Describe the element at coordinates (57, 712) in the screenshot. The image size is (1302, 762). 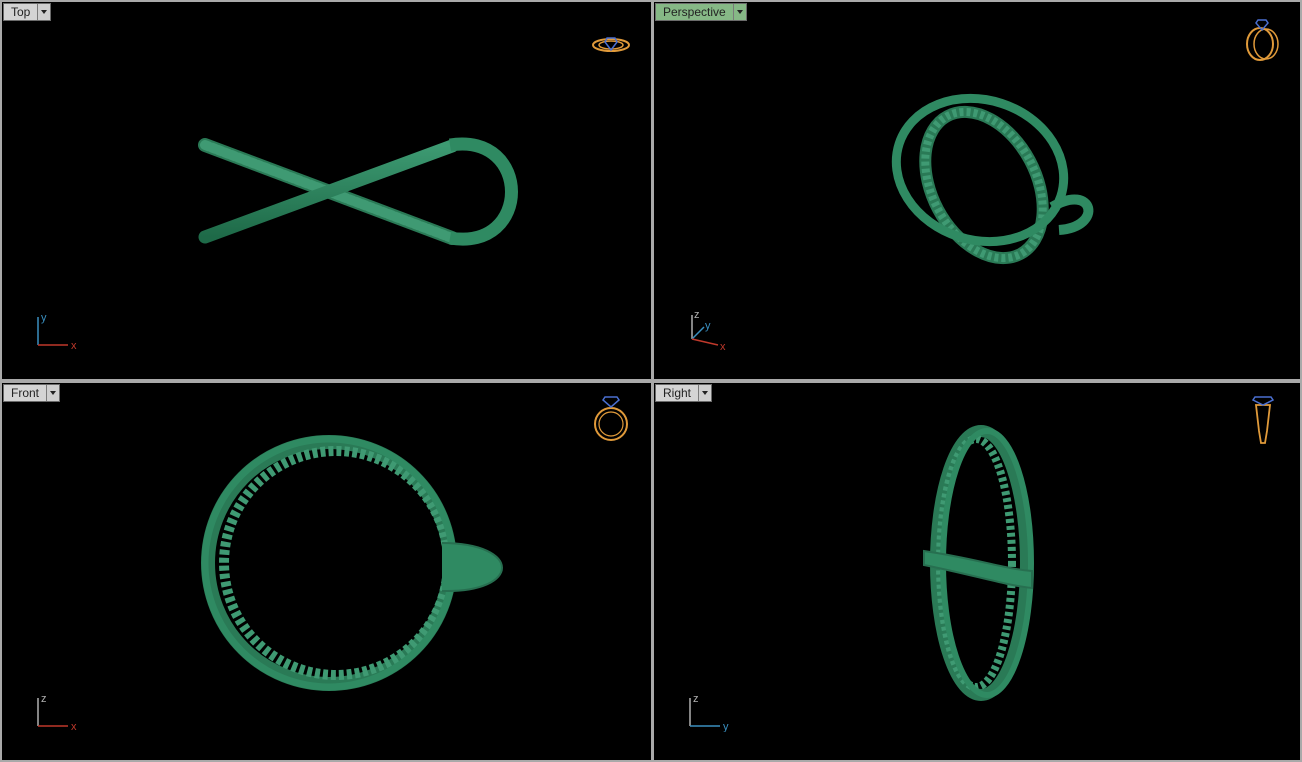
I see `axis-indicator-icon: z x` at that location.